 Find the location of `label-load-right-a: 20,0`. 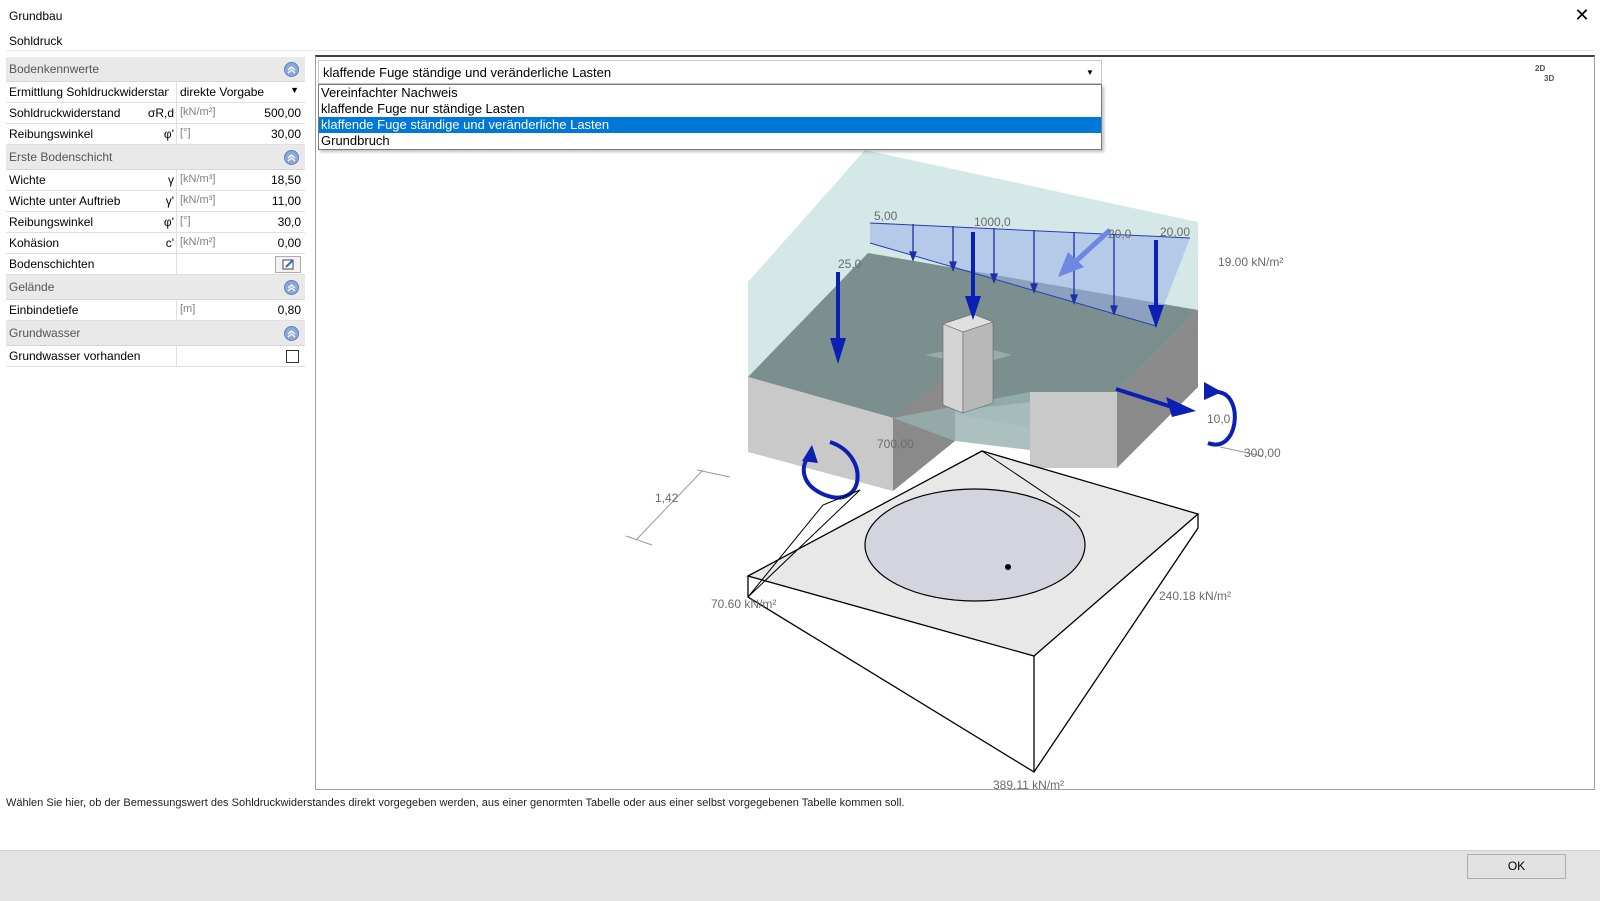

label-load-right-a: 20,0 is located at coordinates (1120, 234).